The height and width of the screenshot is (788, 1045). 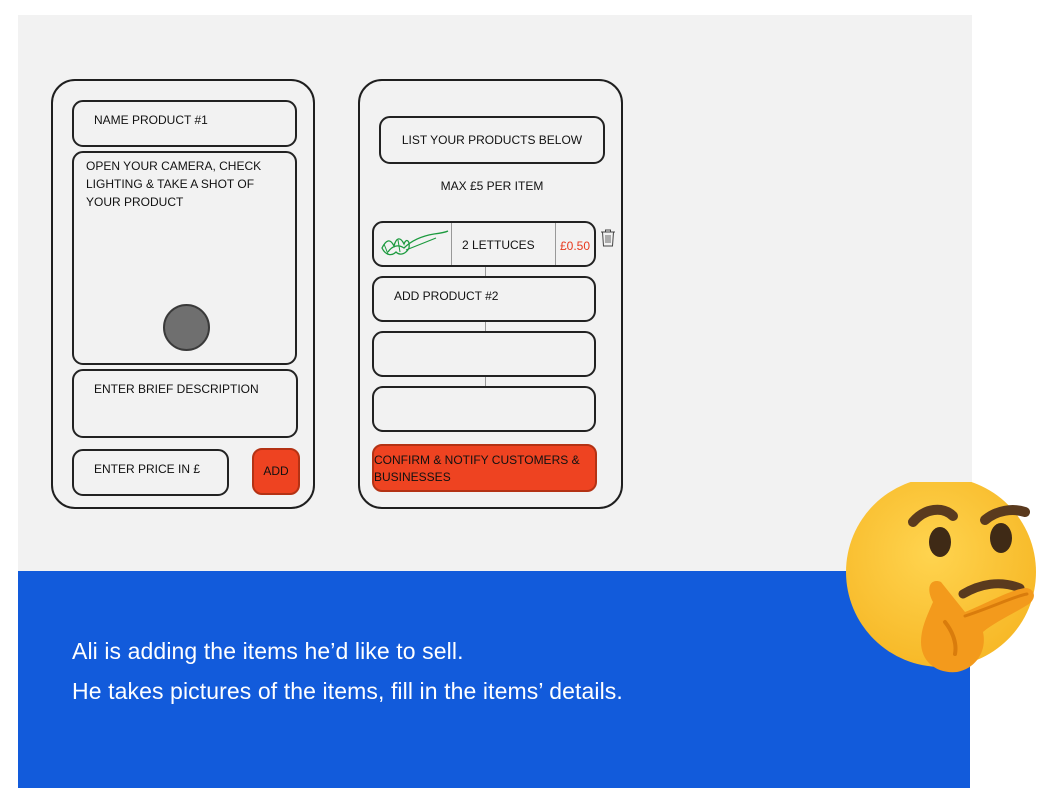 What do you see at coordinates (498, 245) in the screenshot?
I see `item-name: 2 LETTUCES` at bounding box center [498, 245].